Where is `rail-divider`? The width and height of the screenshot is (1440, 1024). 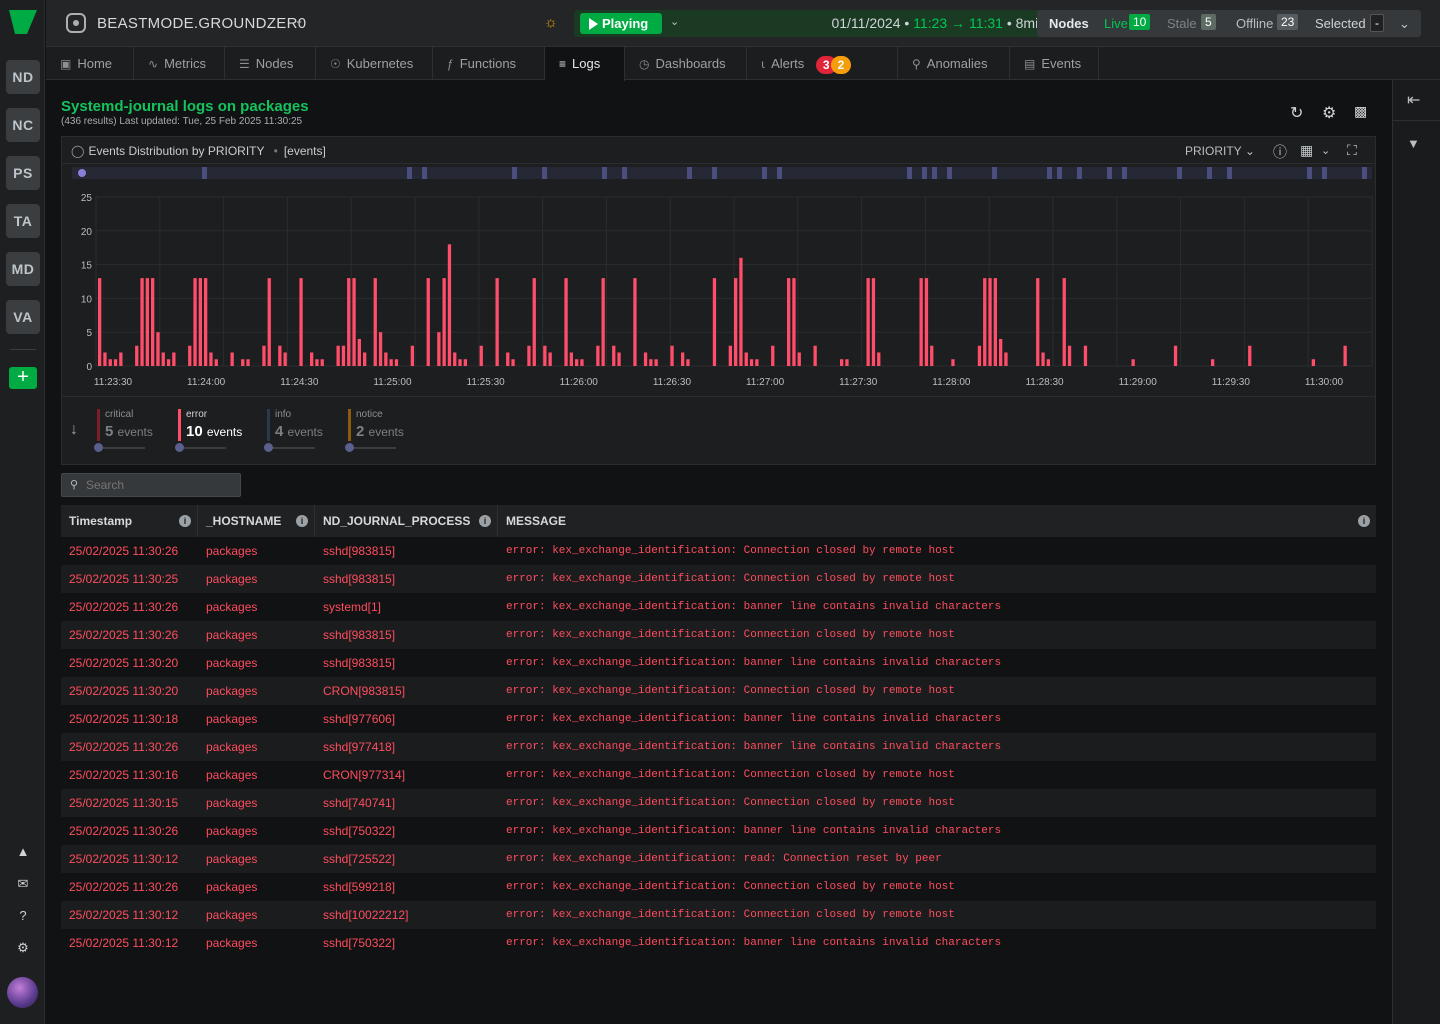
rail-divider is located at coordinates (23, 349).